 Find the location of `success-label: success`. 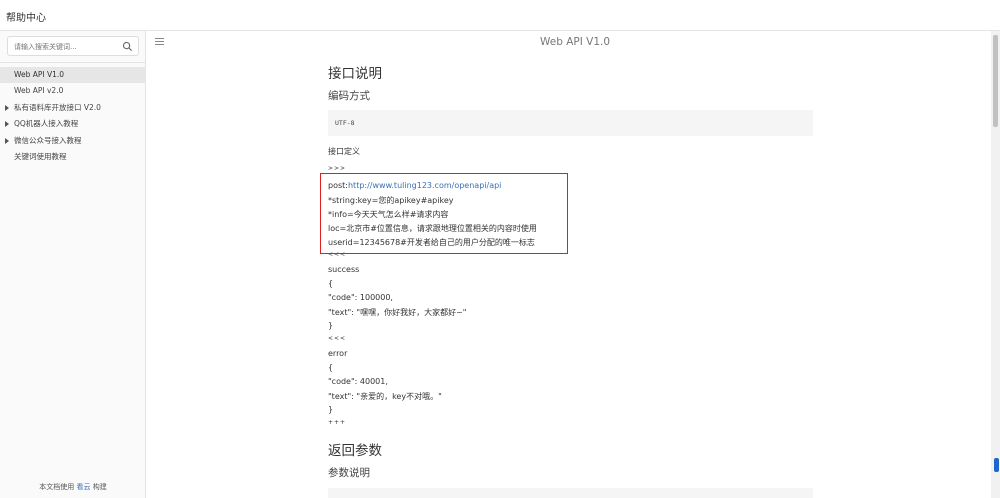

success-label: success is located at coordinates (344, 269).